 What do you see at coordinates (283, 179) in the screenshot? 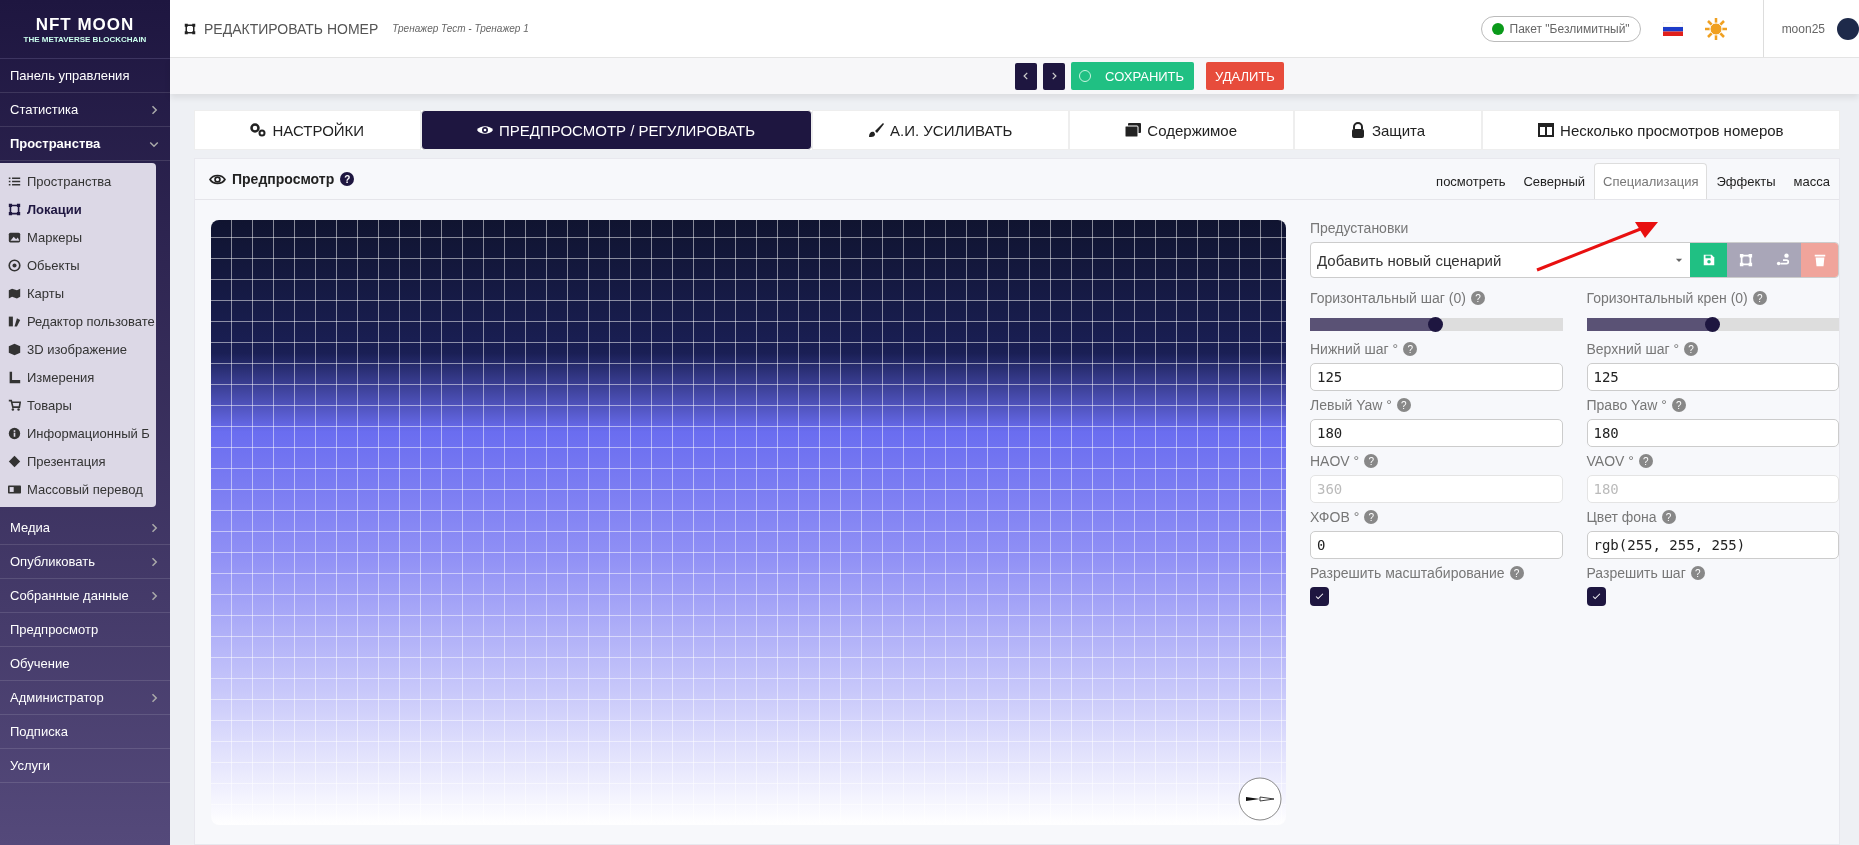
I see `panel-title: Предпросмотр` at bounding box center [283, 179].